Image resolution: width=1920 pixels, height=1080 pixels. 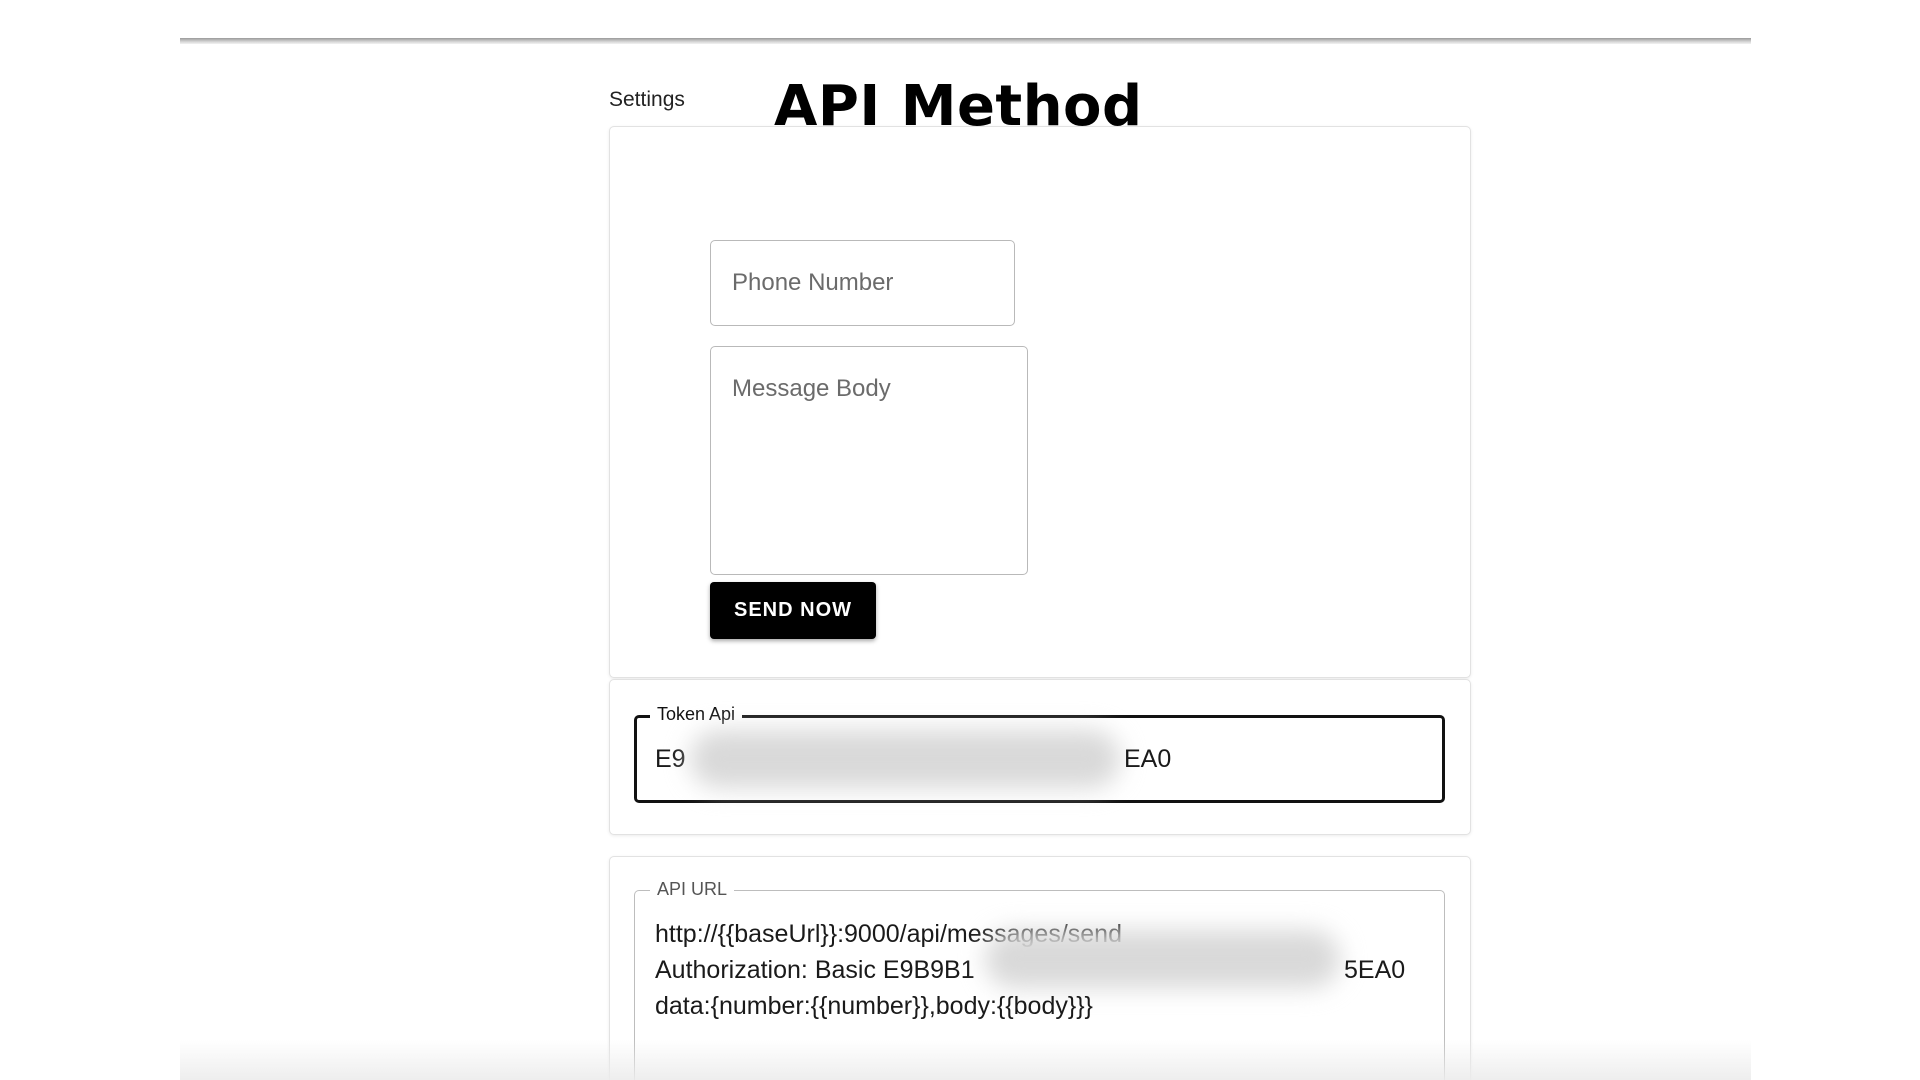 What do you see at coordinates (869, 460) in the screenshot?
I see `message-body-textarea: Message Body` at bounding box center [869, 460].